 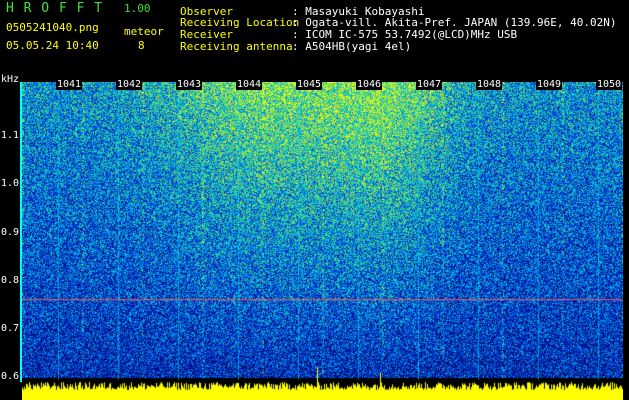 What do you see at coordinates (10, 232) in the screenshot?
I see `y-tick-label: 0.9` at bounding box center [10, 232].